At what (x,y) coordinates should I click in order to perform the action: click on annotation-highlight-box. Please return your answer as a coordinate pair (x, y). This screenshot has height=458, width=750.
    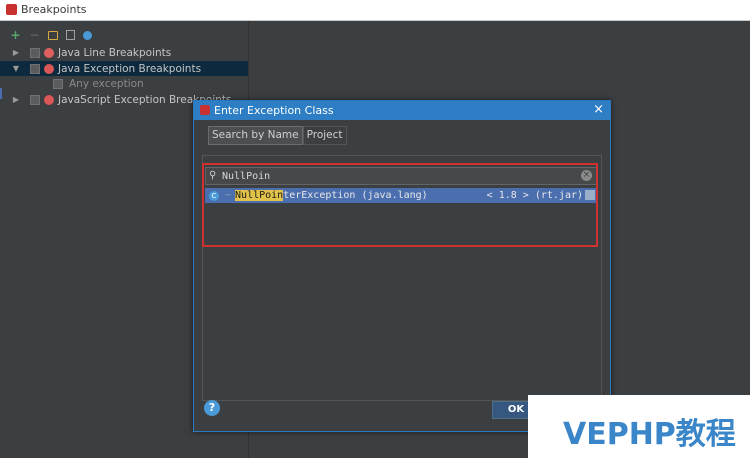
    Looking at the image, I should click on (400, 205).